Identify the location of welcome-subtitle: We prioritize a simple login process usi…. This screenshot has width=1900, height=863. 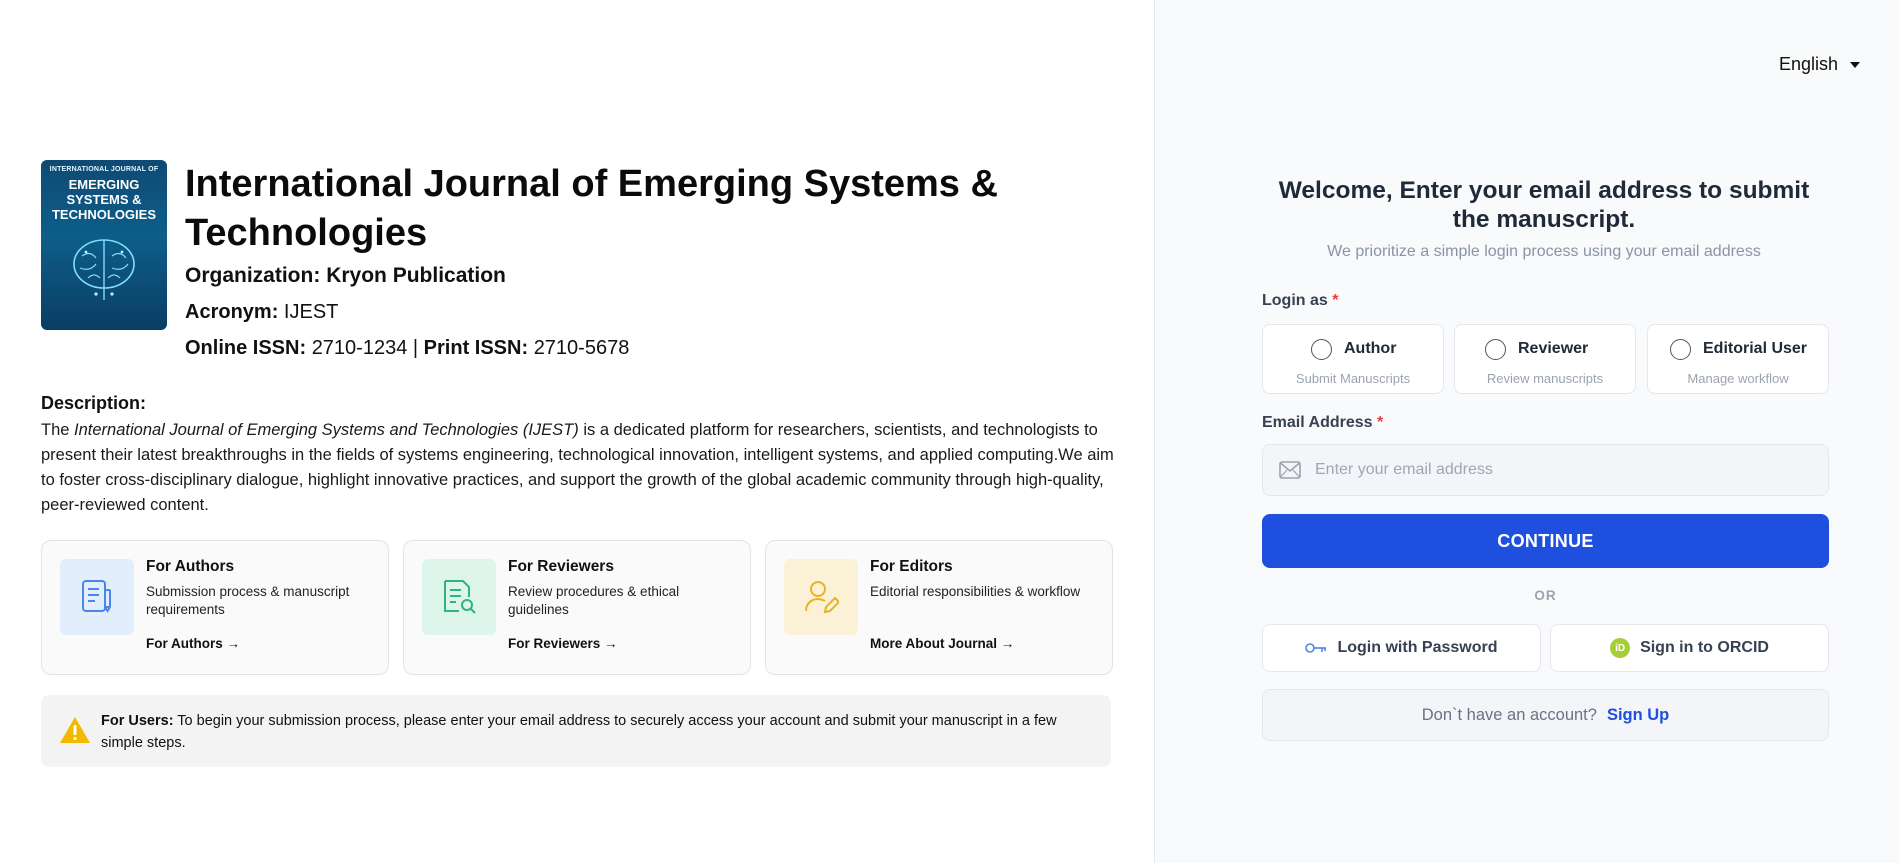
(1544, 251).